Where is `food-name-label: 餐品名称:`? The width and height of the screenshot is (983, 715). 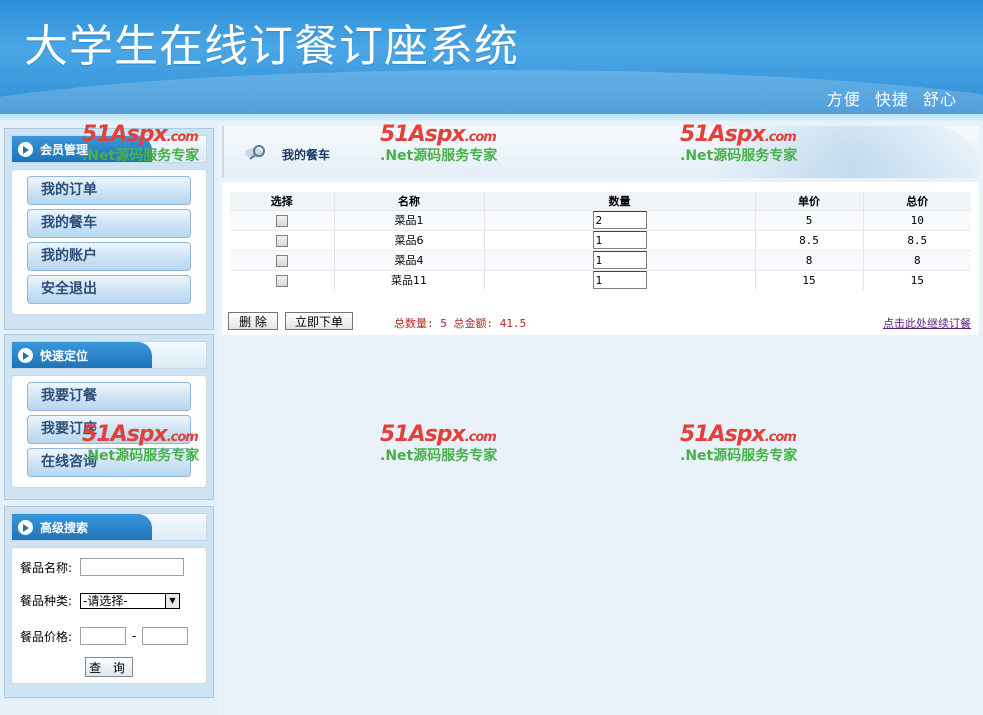
food-name-label: 餐品名称: is located at coordinates (46, 567).